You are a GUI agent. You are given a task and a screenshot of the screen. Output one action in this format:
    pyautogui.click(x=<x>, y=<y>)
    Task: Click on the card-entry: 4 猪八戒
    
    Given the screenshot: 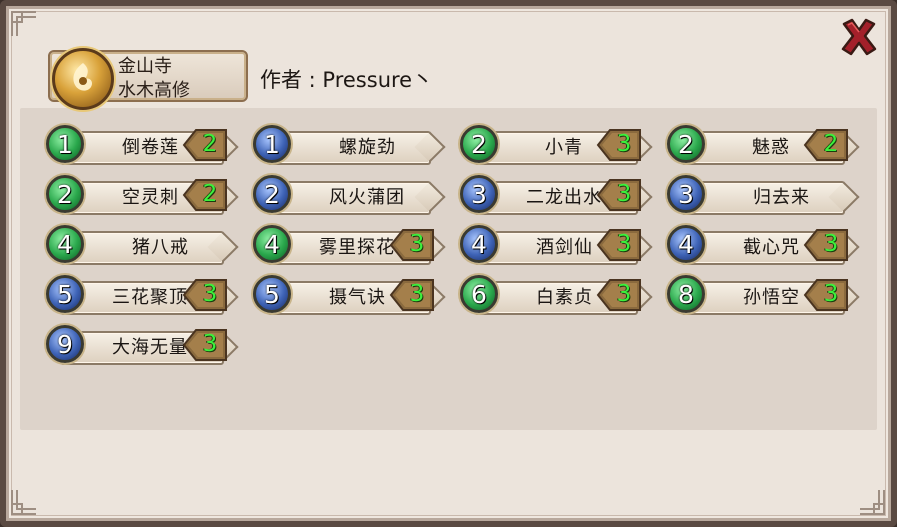 What is the action you would take?
    pyautogui.click(x=142, y=245)
    